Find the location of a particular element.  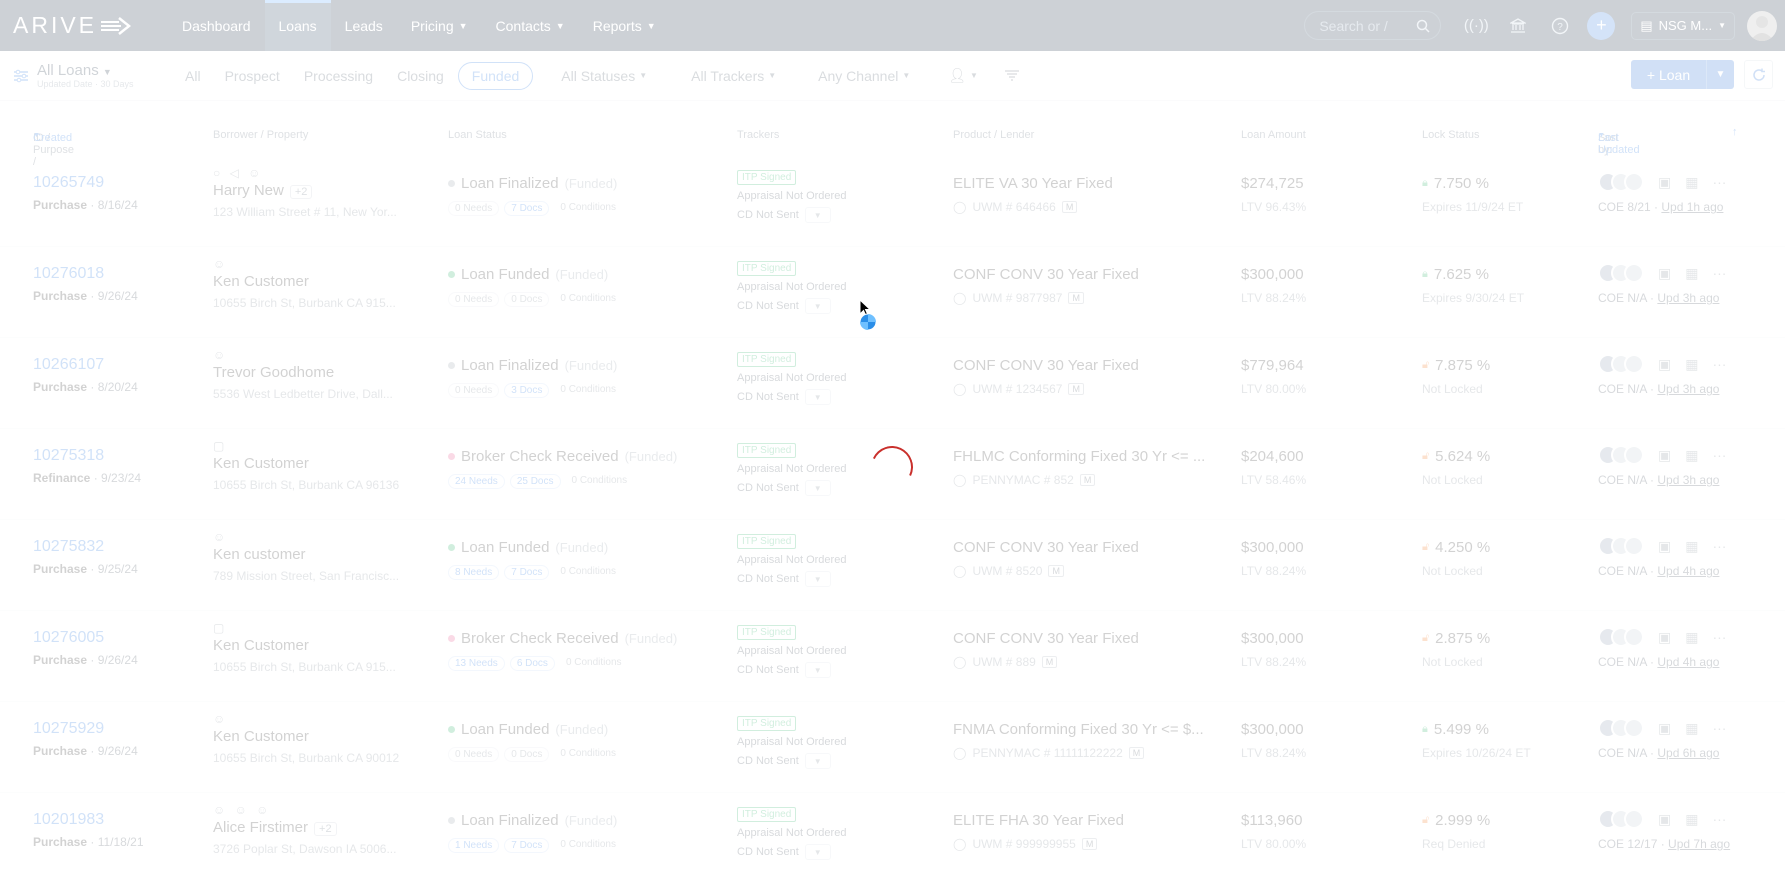

updated-time-link: Upd 1h ago is located at coordinates (1692, 207).